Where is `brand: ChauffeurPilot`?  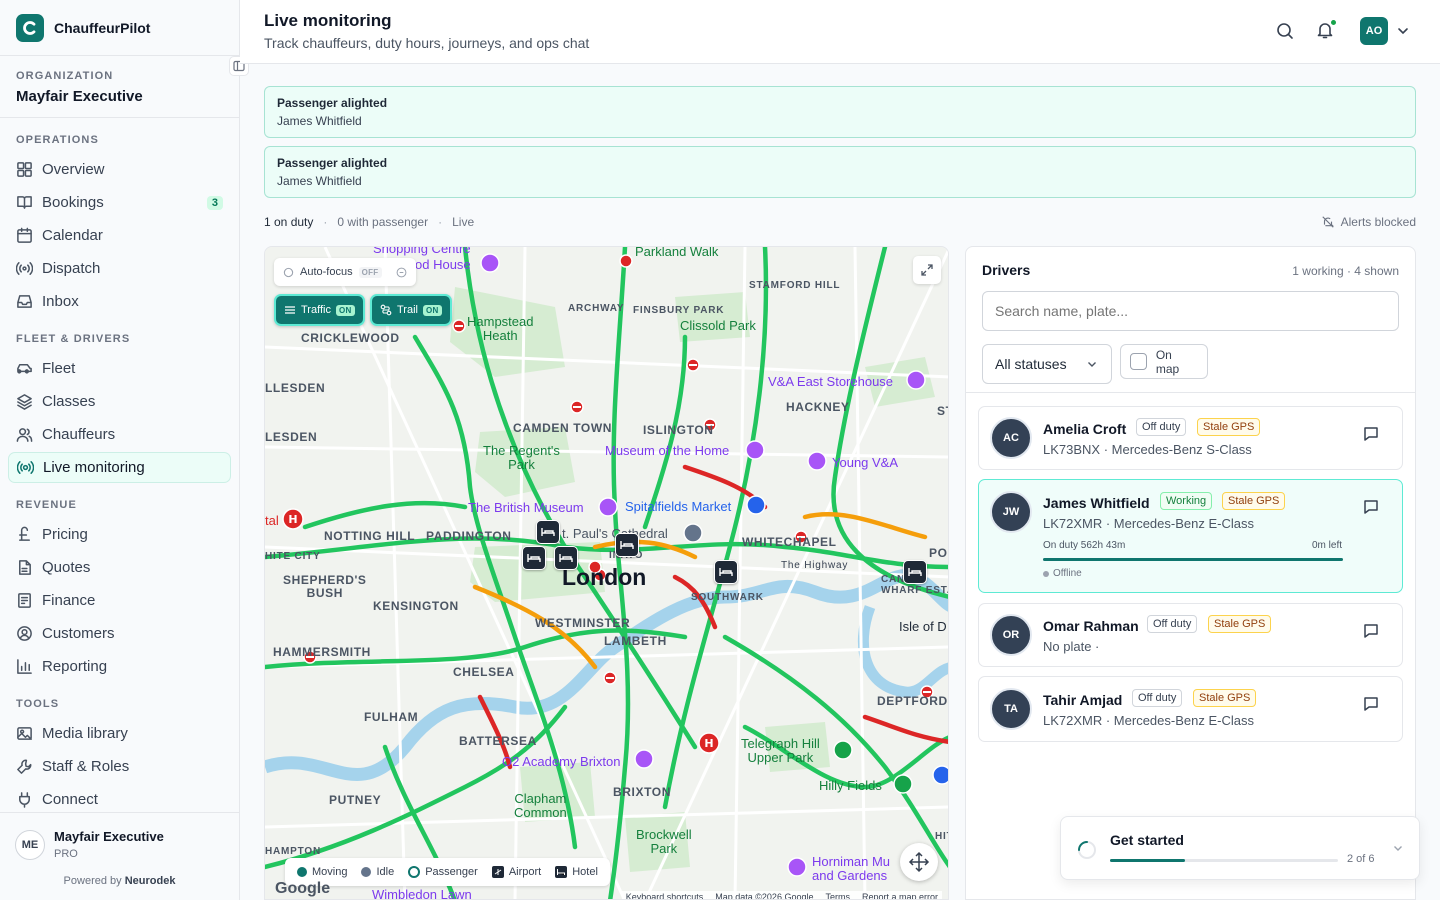
brand: ChauffeurPilot is located at coordinates (119, 28).